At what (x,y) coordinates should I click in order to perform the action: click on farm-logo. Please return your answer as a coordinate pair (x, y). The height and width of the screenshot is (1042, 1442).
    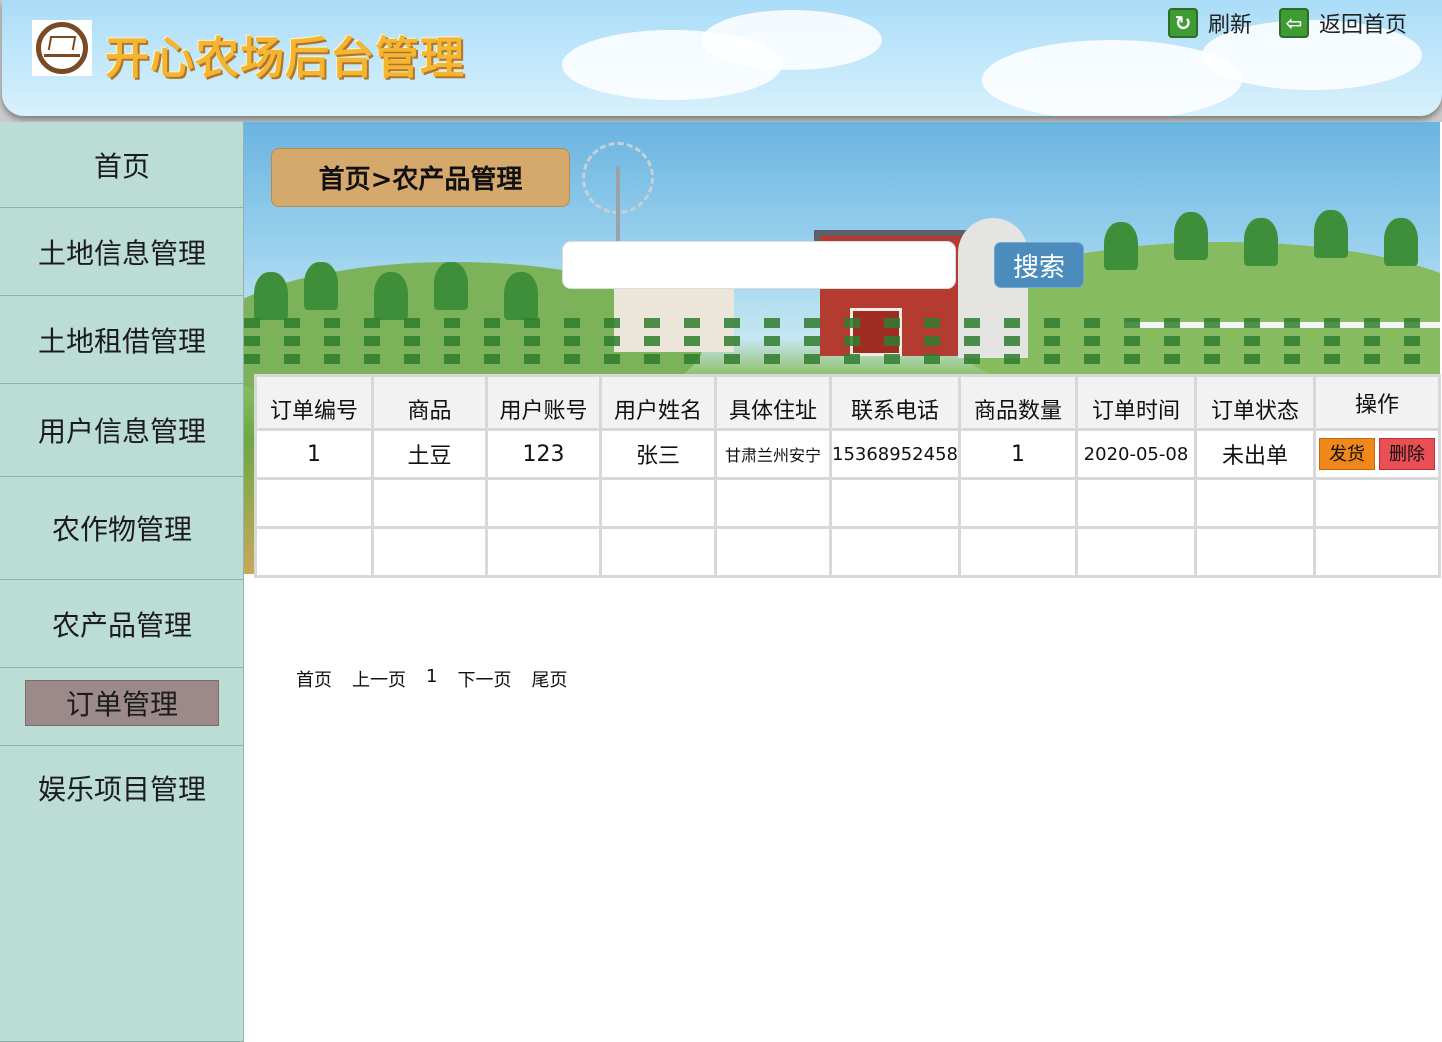
    Looking at the image, I should click on (62, 48).